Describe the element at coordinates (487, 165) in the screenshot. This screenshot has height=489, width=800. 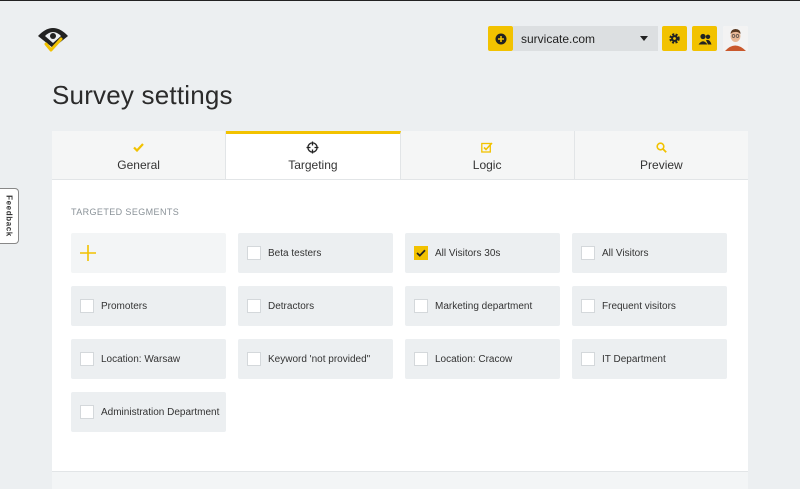
I see `tab-logic-label: Logic` at that location.